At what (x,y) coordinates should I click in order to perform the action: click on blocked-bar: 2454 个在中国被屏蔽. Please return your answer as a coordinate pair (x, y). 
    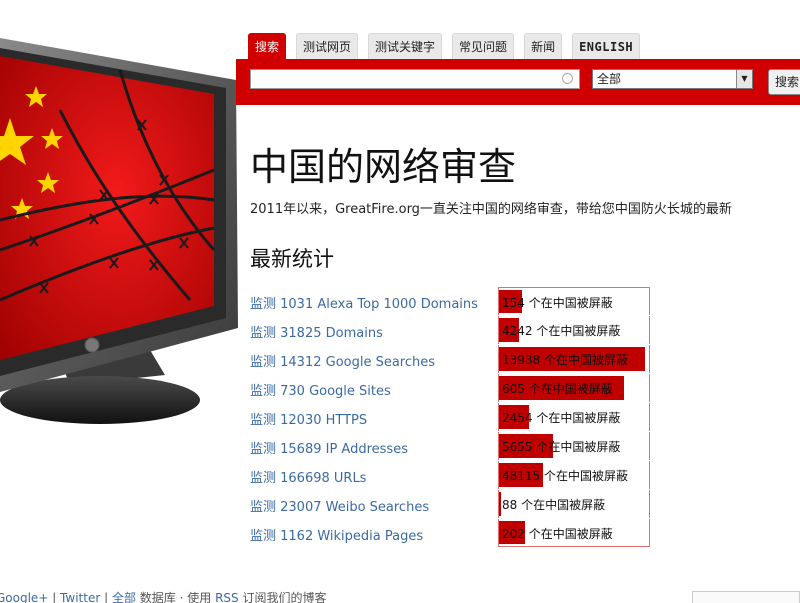
    Looking at the image, I should click on (574, 417).